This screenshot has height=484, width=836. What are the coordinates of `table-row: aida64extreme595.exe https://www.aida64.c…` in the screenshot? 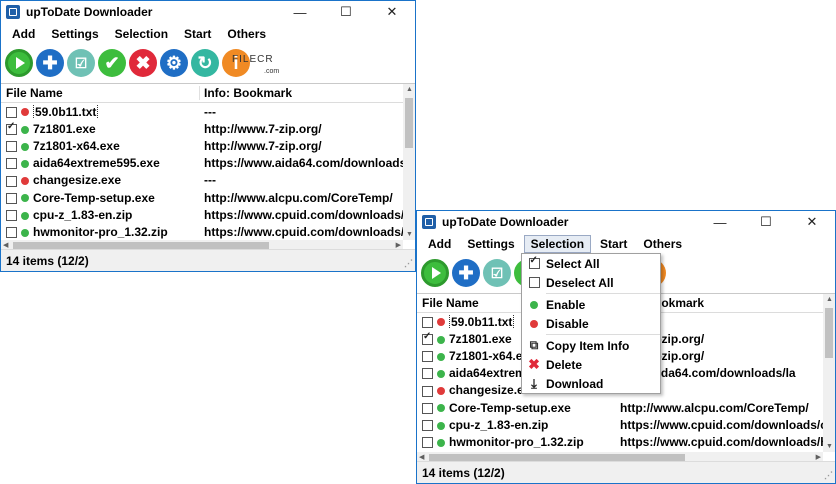 It's located at (202, 163).